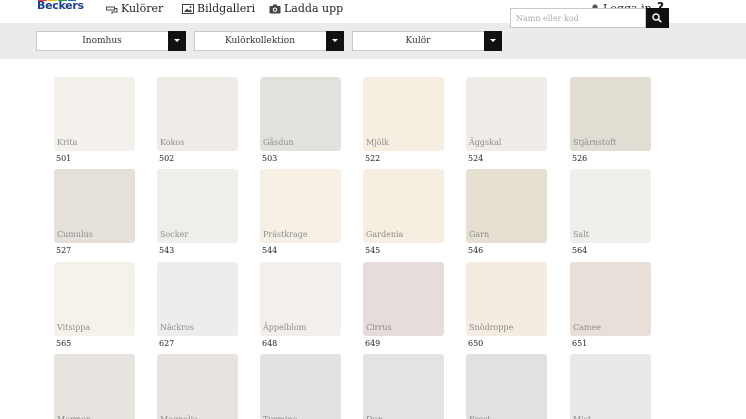  Describe the element at coordinates (285, 327) in the screenshot. I see `swatch-name: Äppelblom` at that location.